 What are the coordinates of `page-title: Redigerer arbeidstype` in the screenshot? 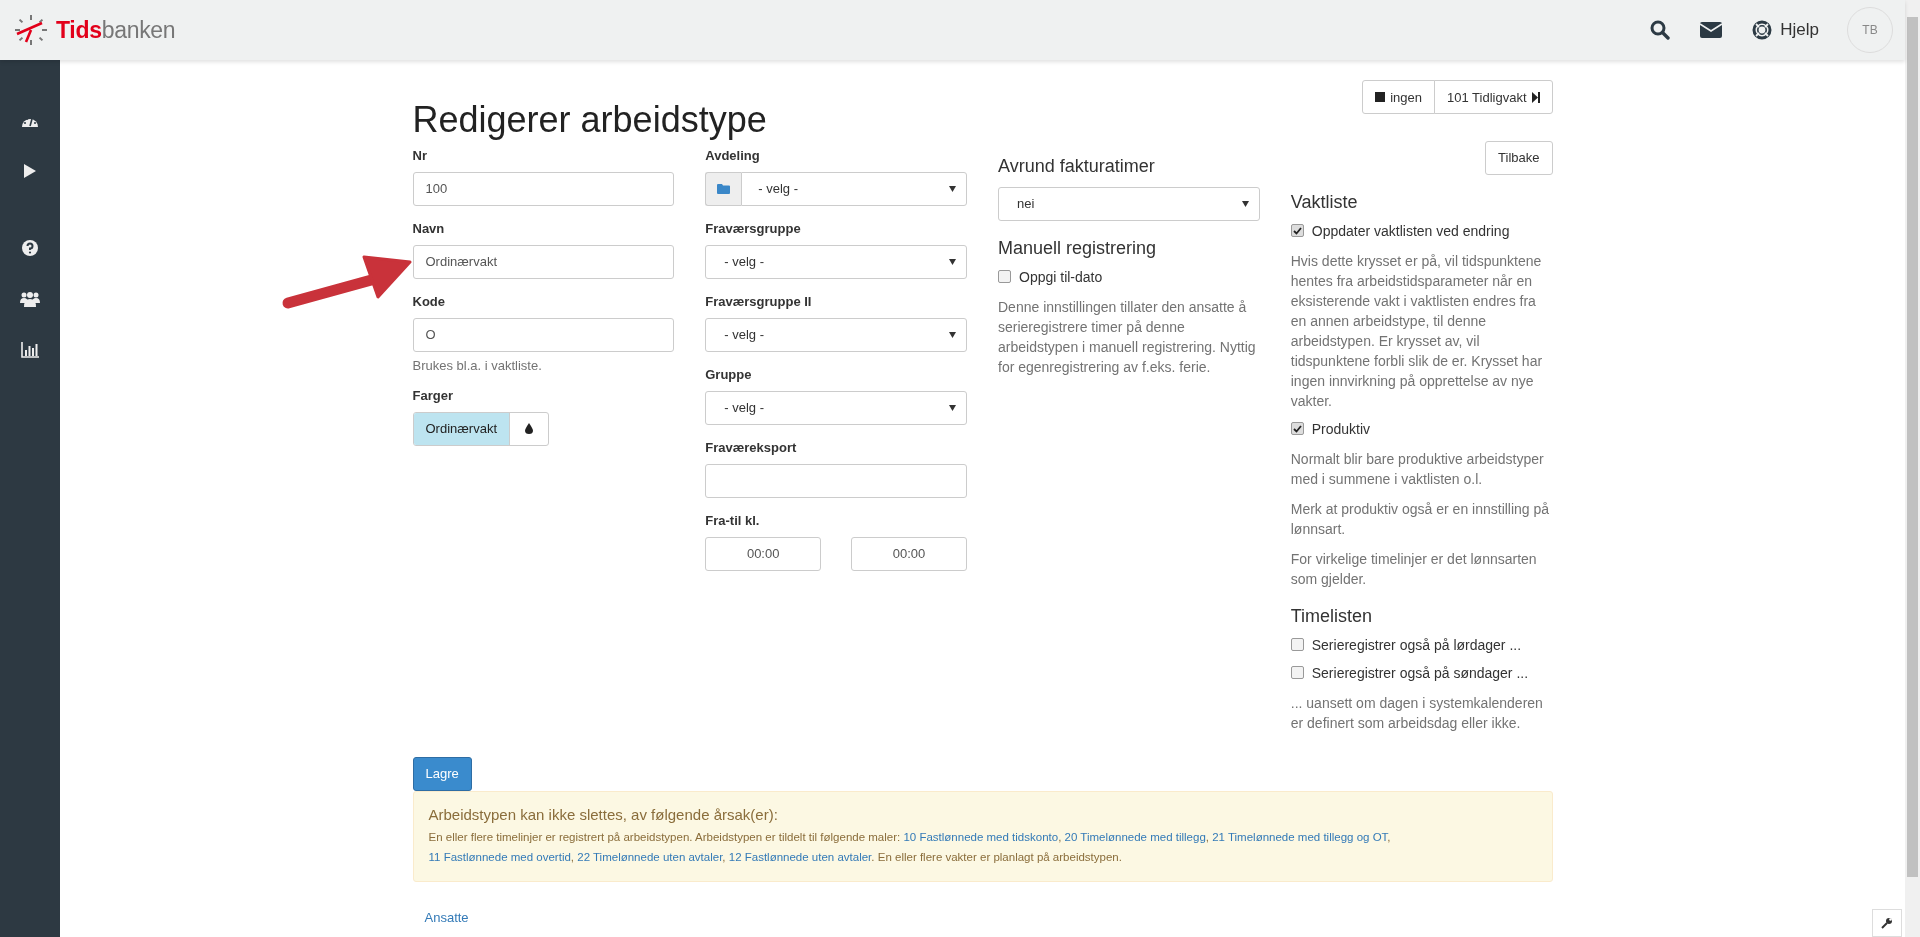 It's located at (589, 120).